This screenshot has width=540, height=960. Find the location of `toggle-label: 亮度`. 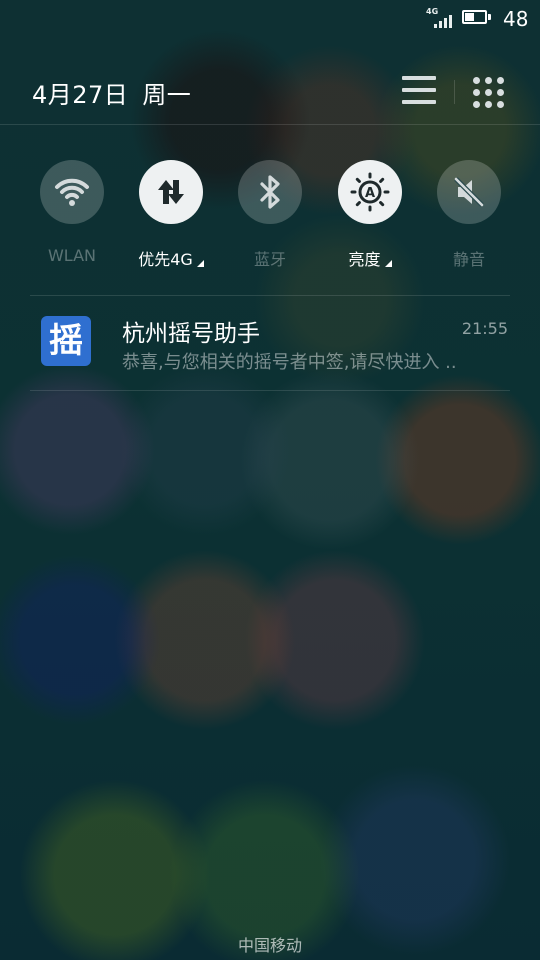

toggle-label: 亮度 is located at coordinates (370, 258).